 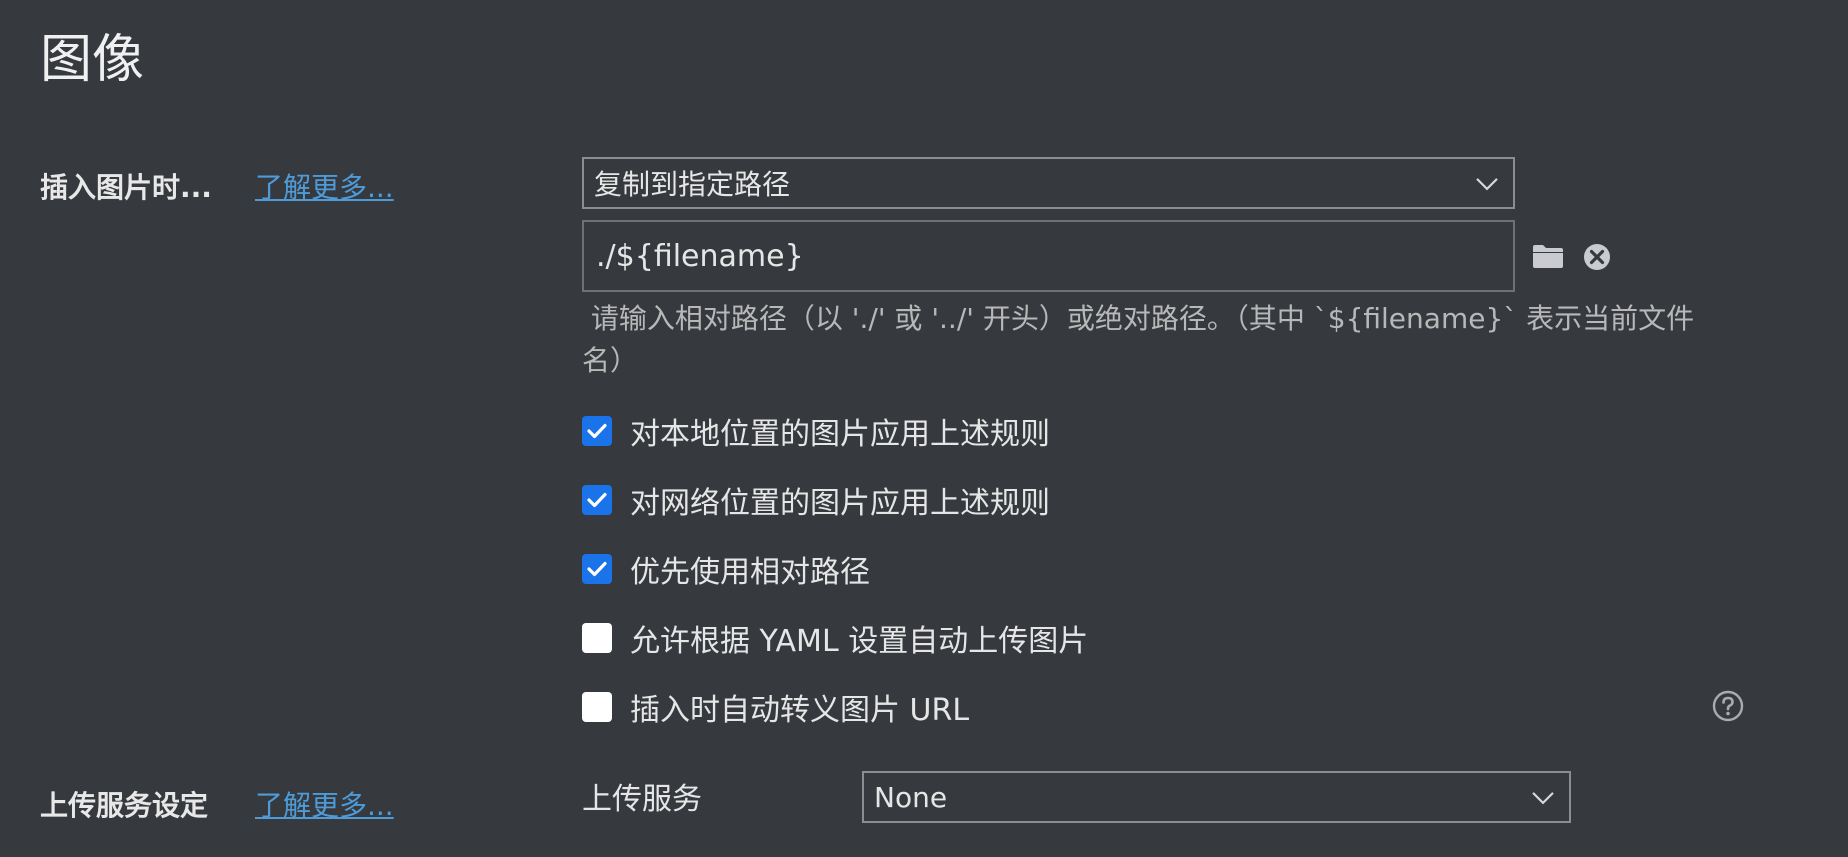 I want to click on option-label: 优先使用相对路径, so click(x=750, y=572).